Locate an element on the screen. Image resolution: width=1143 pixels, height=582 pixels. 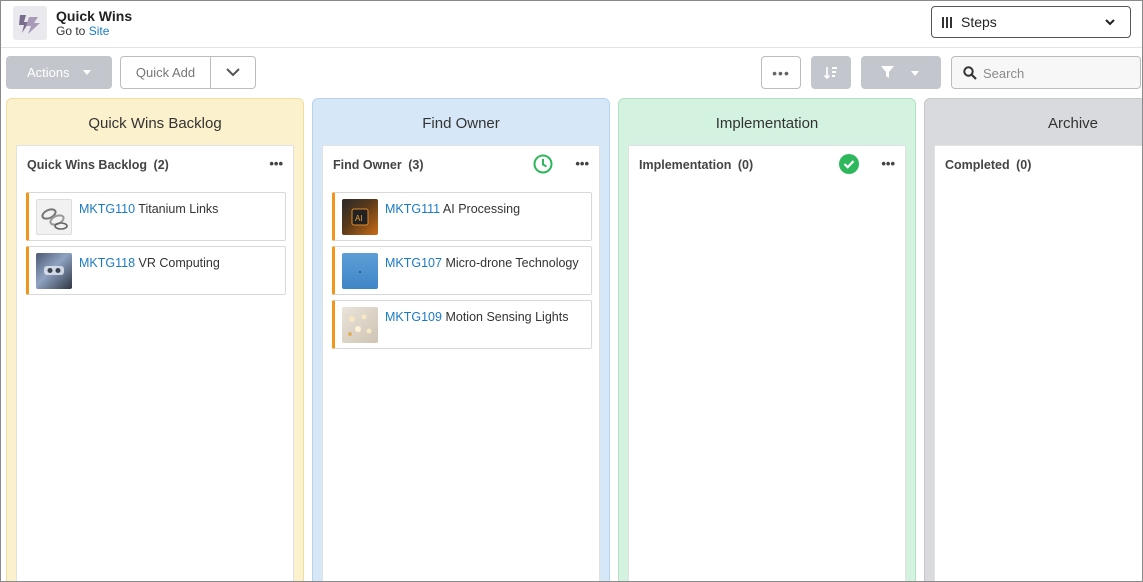
lane-name: Completed is located at coordinates (977, 165).